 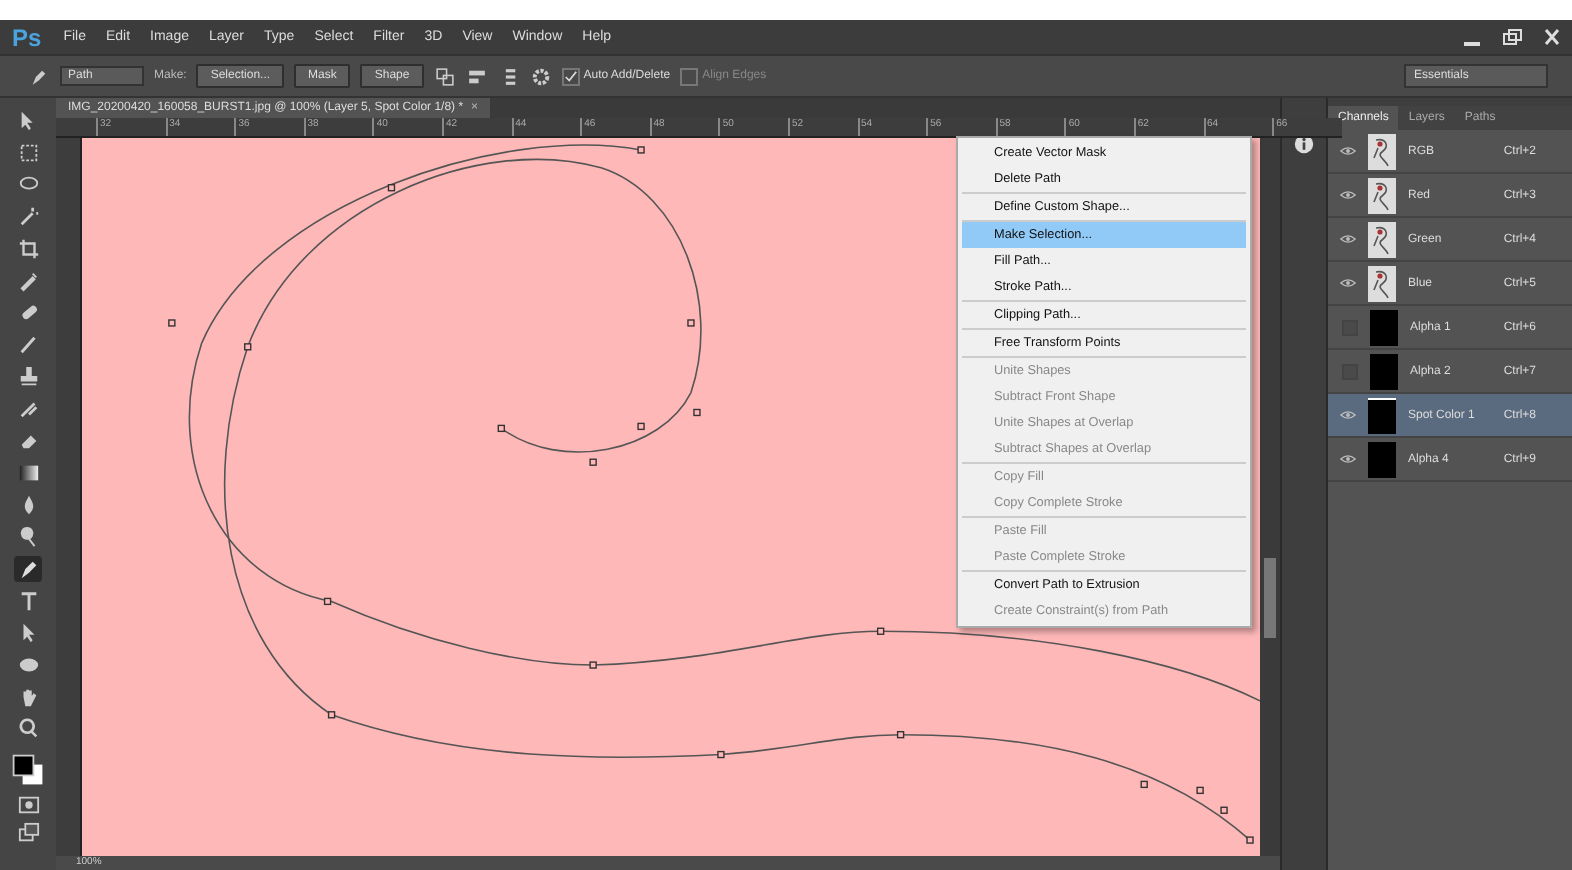 What do you see at coordinates (27, 37) in the screenshot?
I see `app-logo: Ps` at bounding box center [27, 37].